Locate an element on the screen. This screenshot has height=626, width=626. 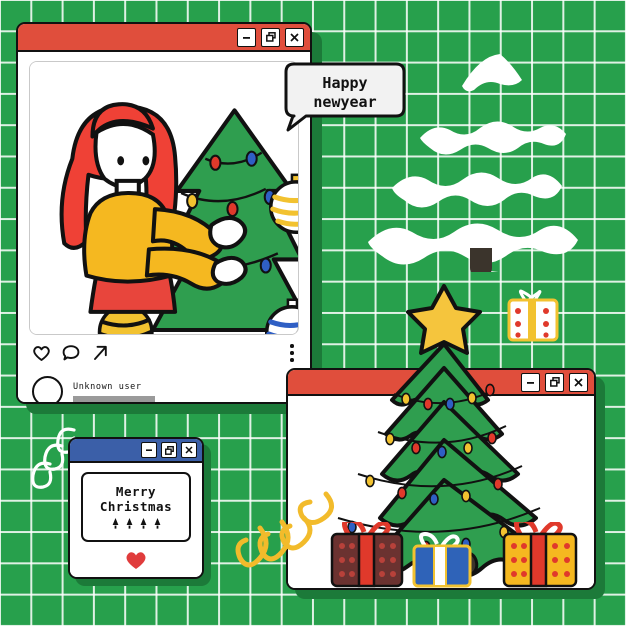
share-icon is located at coordinates (100, 353).